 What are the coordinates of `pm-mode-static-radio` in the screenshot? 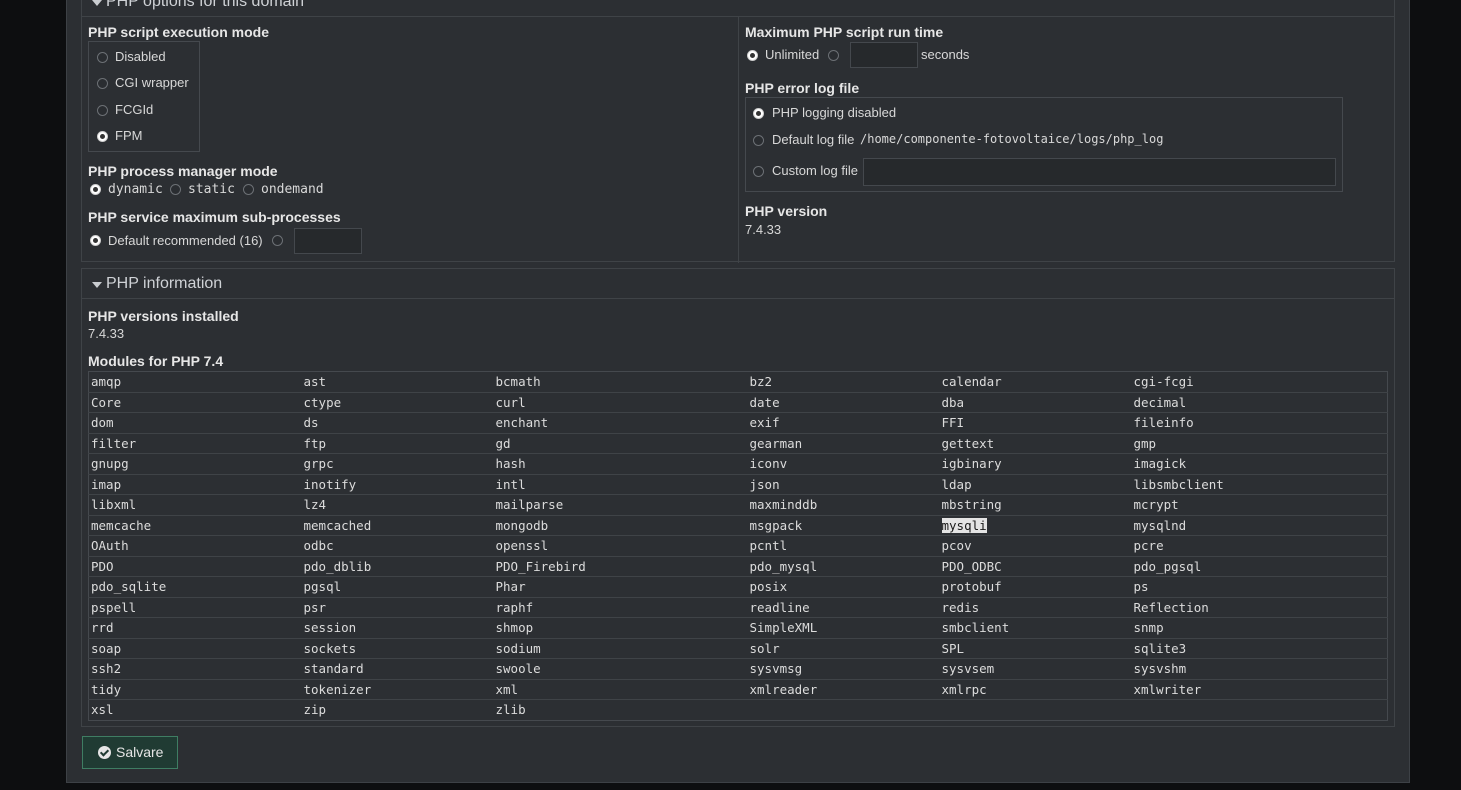 It's located at (175, 189).